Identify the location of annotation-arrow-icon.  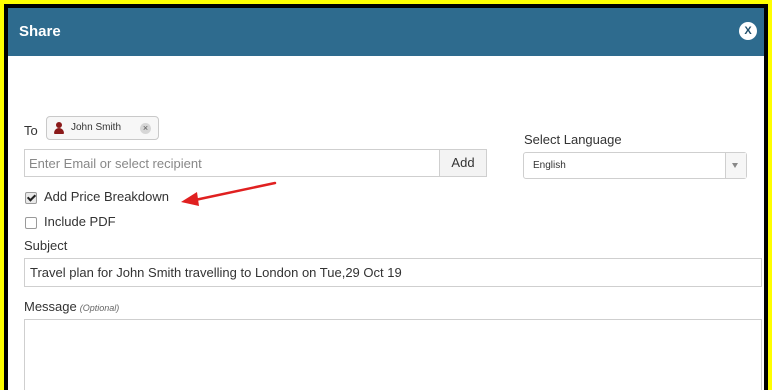
(229, 193).